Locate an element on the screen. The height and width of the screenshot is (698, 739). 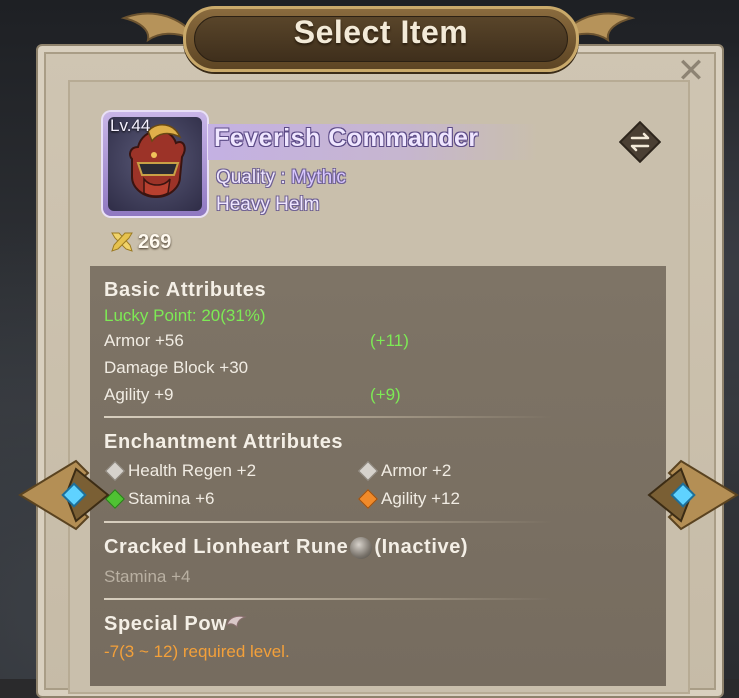
basic-attributes-title: Basic Attributes is located at coordinates (185, 290).